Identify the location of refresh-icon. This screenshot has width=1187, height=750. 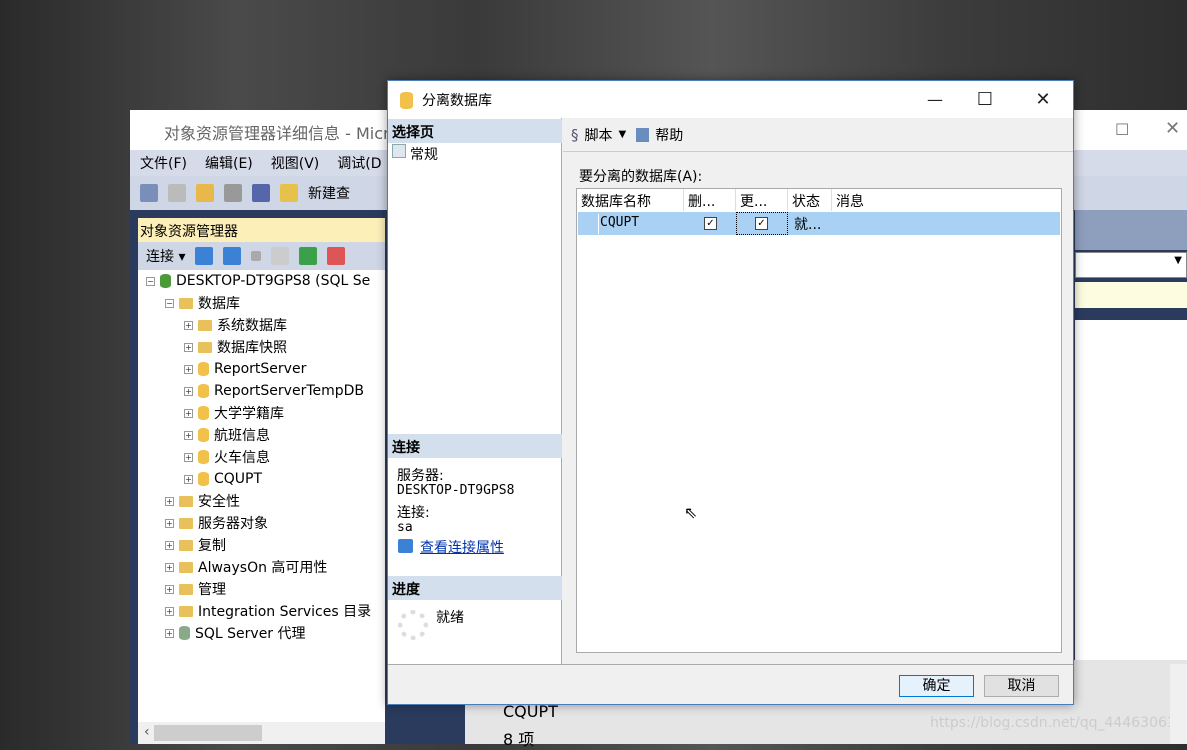
(308, 256).